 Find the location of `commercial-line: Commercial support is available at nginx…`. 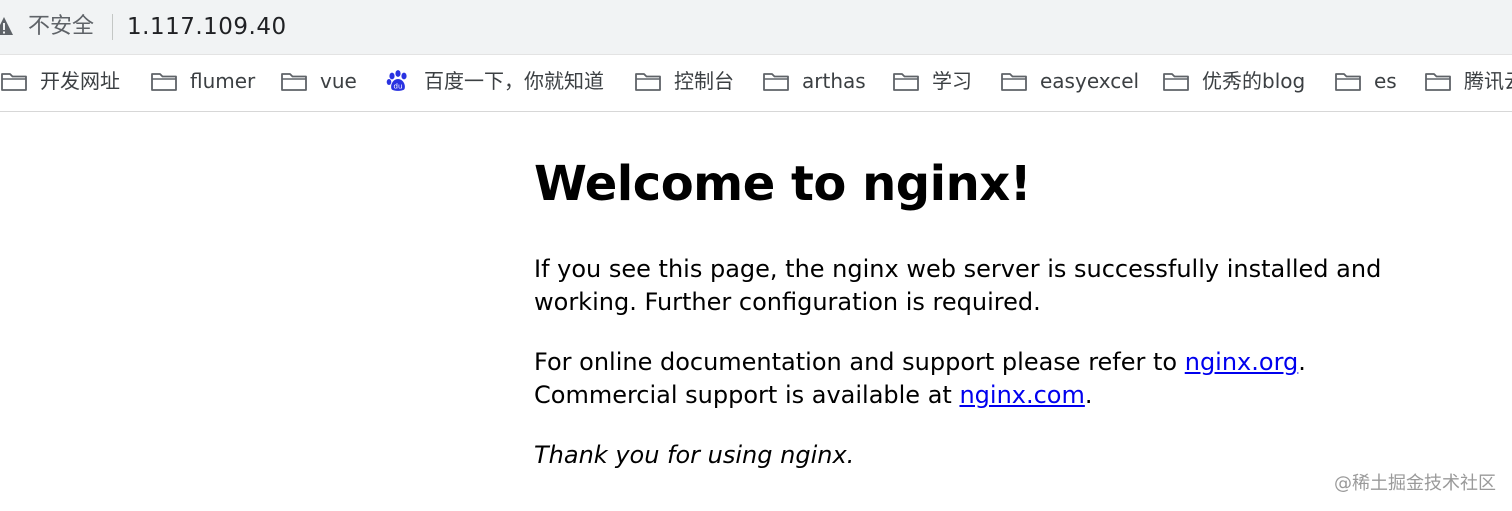

commercial-line: Commercial support is available at nginx… is located at coordinates (920, 395).